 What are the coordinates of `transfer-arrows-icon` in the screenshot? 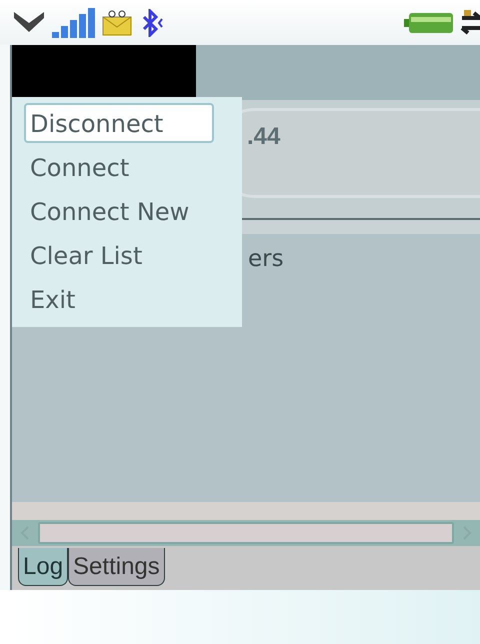 It's located at (470, 23).